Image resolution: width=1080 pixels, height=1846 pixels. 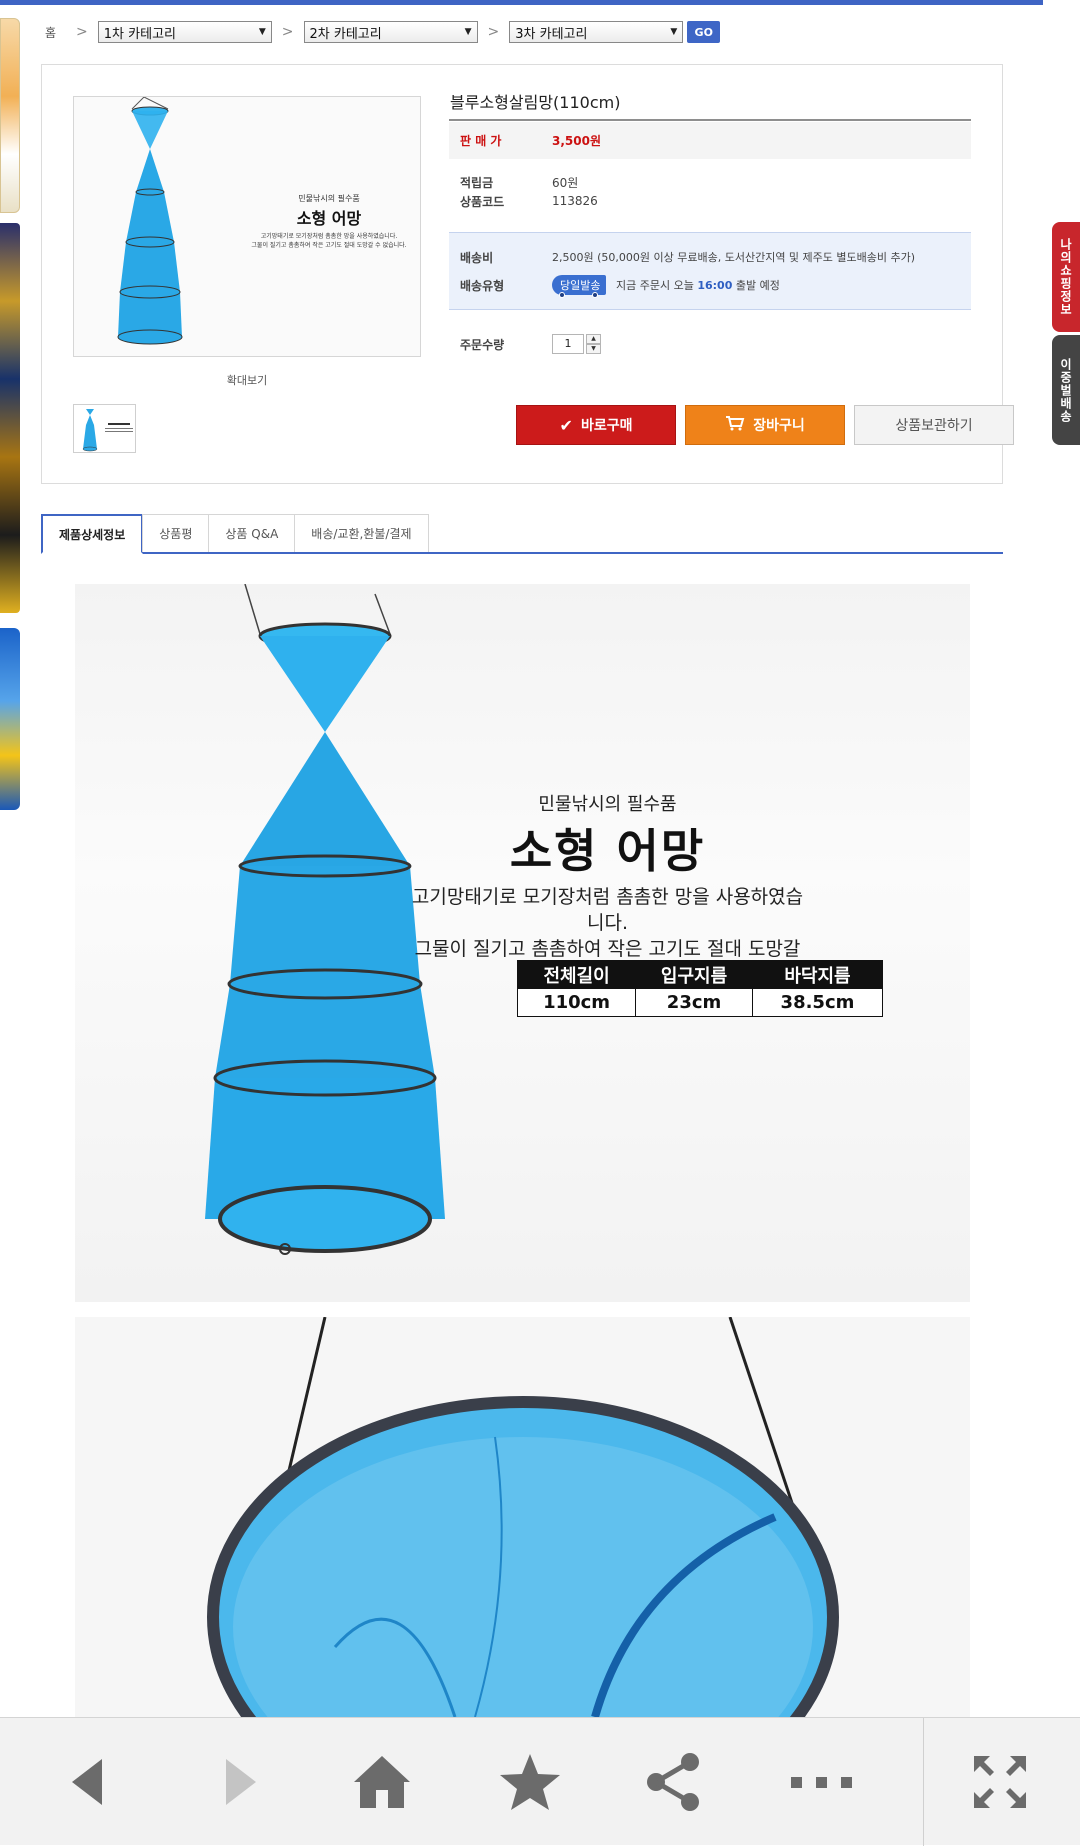 I want to click on quantity-stepper: 1 ▲ ▼, so click(x=576, y=344).